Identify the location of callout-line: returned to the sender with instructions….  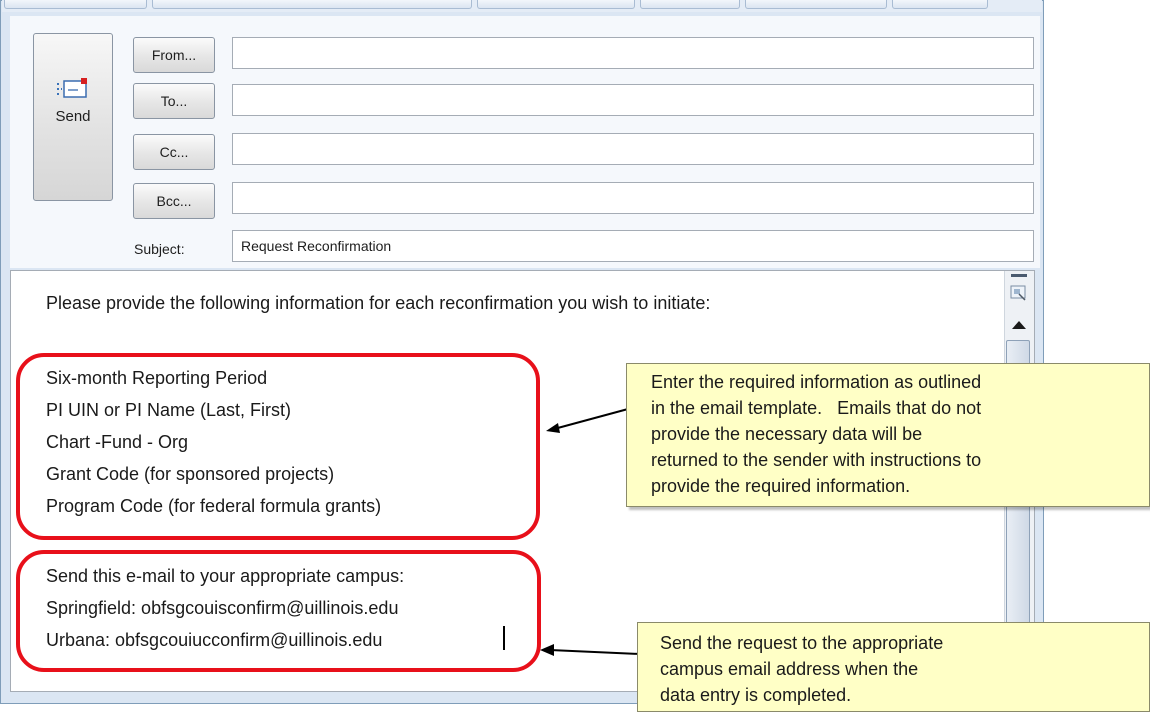
(816, 460).